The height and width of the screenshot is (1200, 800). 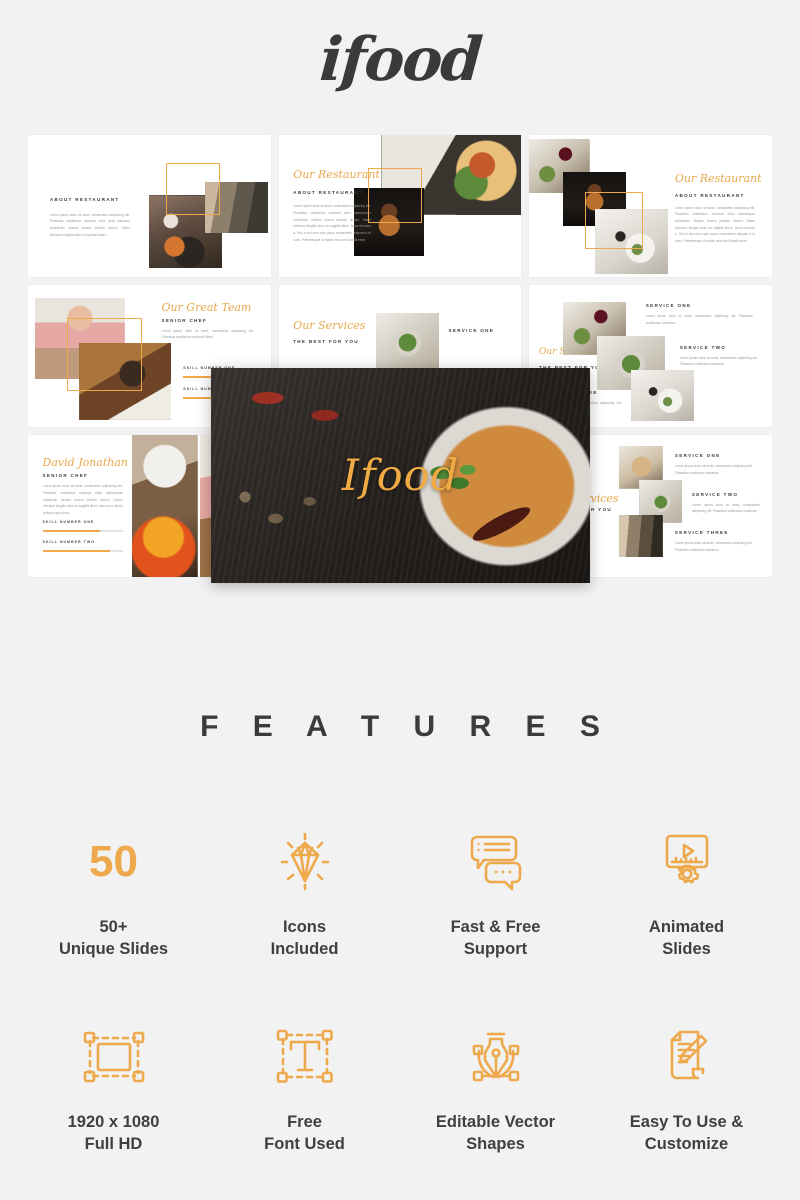 I want to click on video-gear-icon, so click(x=687, y=862).